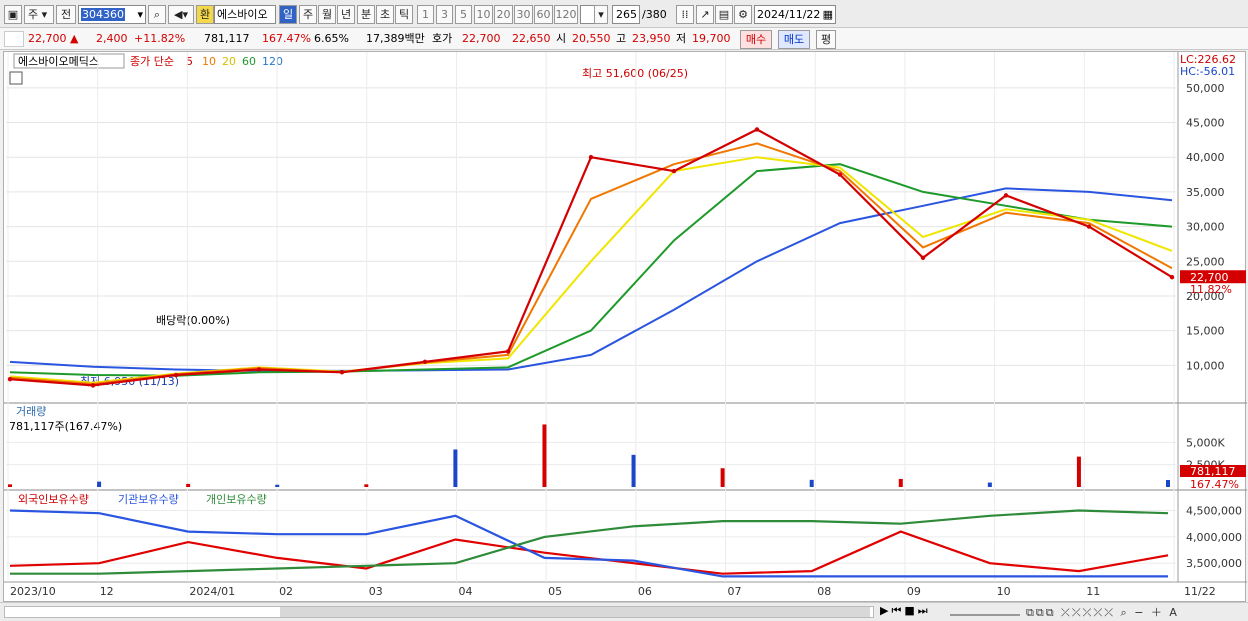  I want to click on last-volume-pct: 167.47%, so click(1214, 484).